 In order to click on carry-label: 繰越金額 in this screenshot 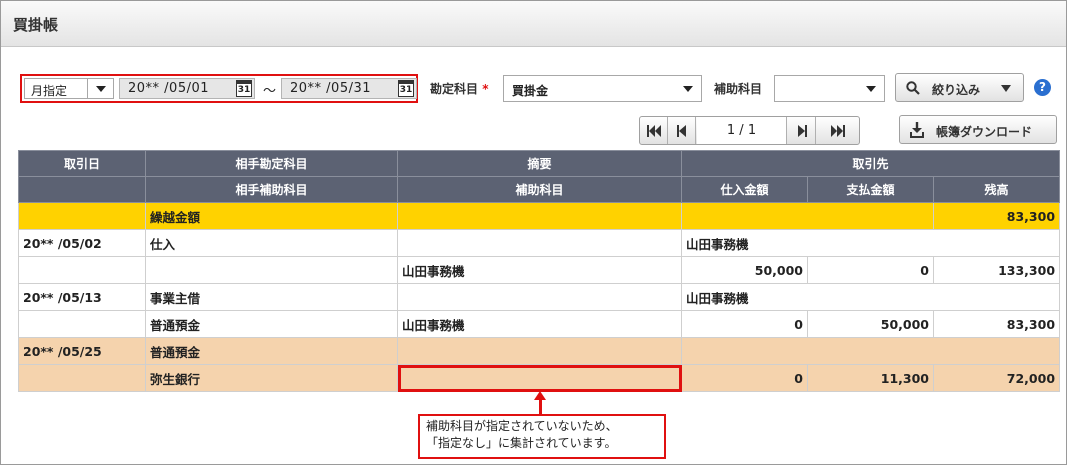, I will do `click(271, 216)`.